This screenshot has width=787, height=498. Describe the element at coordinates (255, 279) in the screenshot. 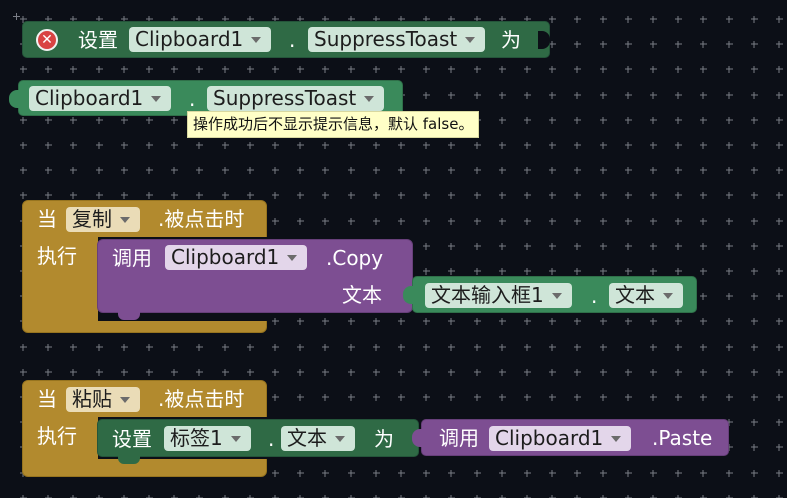

I see `call-copy-block: 调用 Clipboard1 .Copy 文本` at that location.